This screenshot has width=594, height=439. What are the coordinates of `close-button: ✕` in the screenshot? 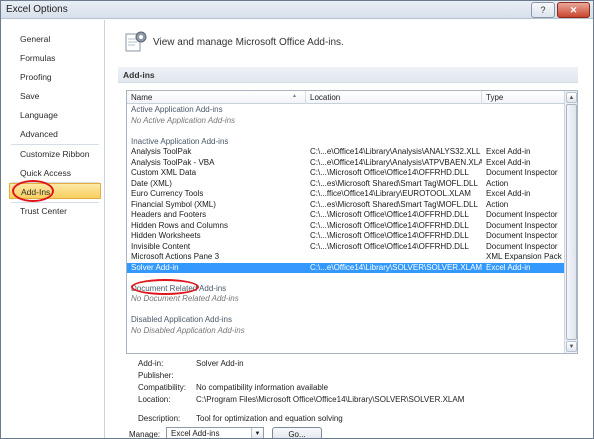 It's located at (573, 10).